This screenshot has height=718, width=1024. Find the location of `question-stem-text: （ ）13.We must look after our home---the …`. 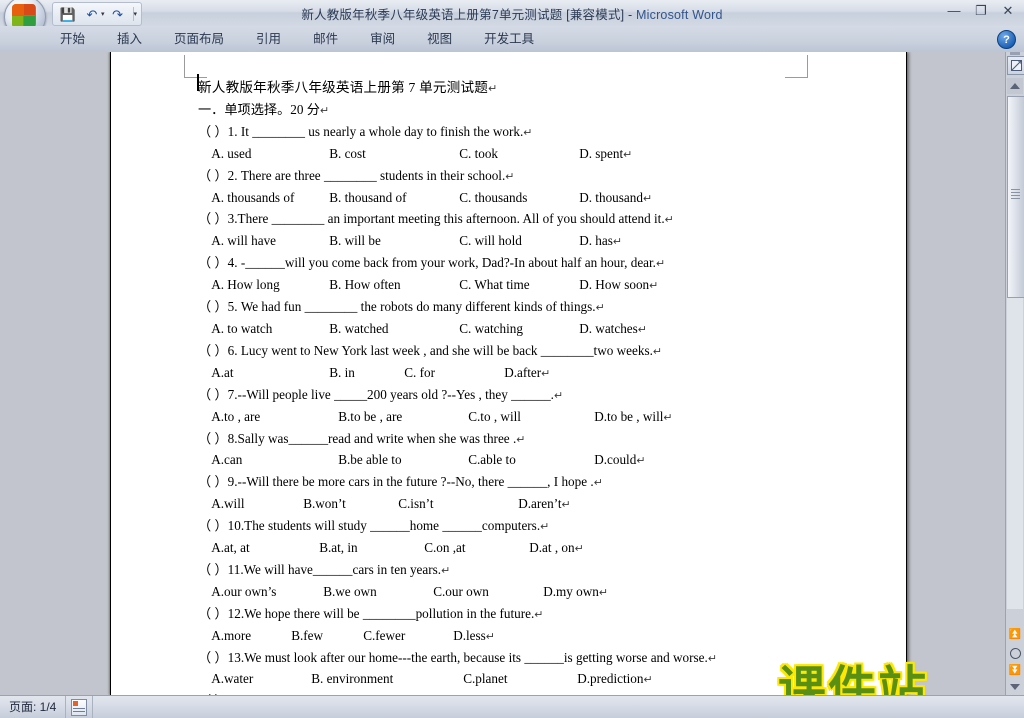

question-stem-text: （ ）13.We must look after our home---the … is located at coordinates (453, 657).